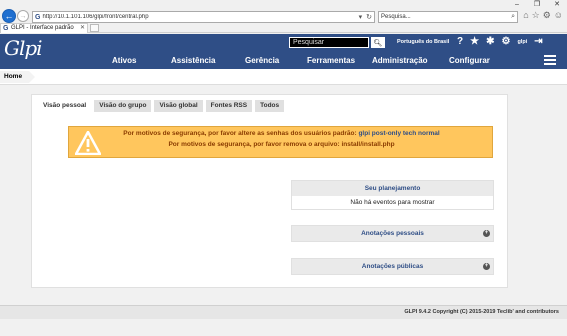 This screenshot has width=567, height=336. What do you see at coordinates (486, 233) in the screenshot?
I see `add-personal-note-icon: +` at bounding box center [486, 233].